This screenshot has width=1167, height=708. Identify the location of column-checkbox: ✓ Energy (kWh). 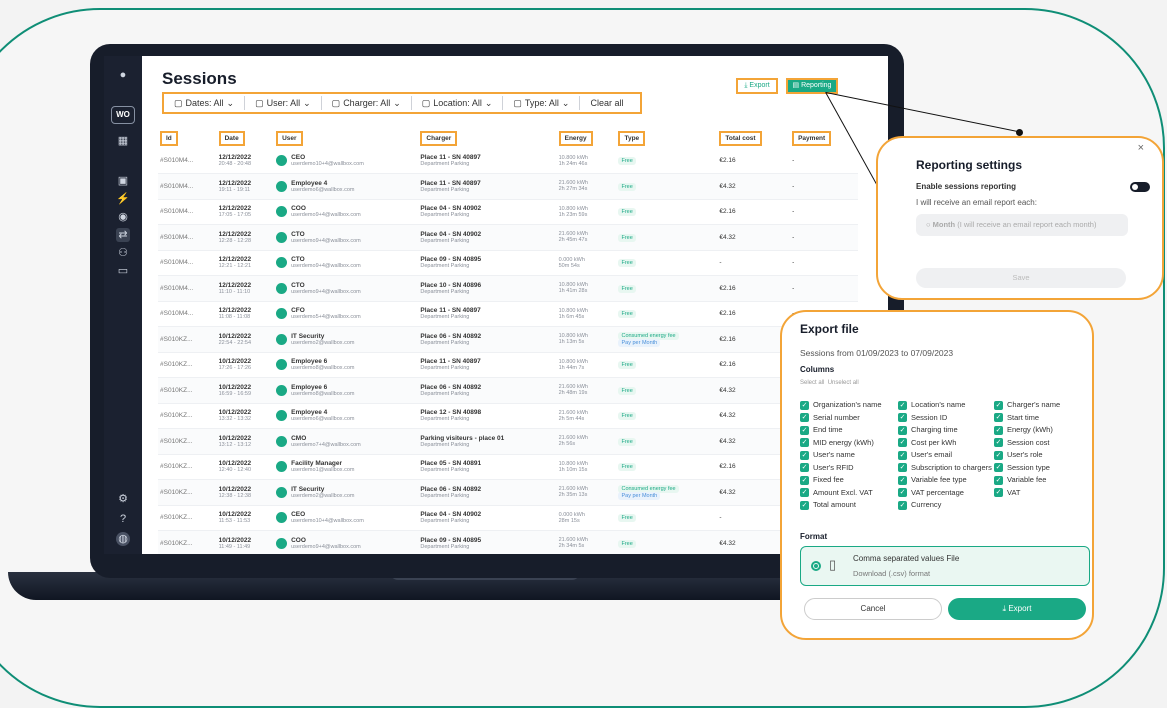
(1042, 430).